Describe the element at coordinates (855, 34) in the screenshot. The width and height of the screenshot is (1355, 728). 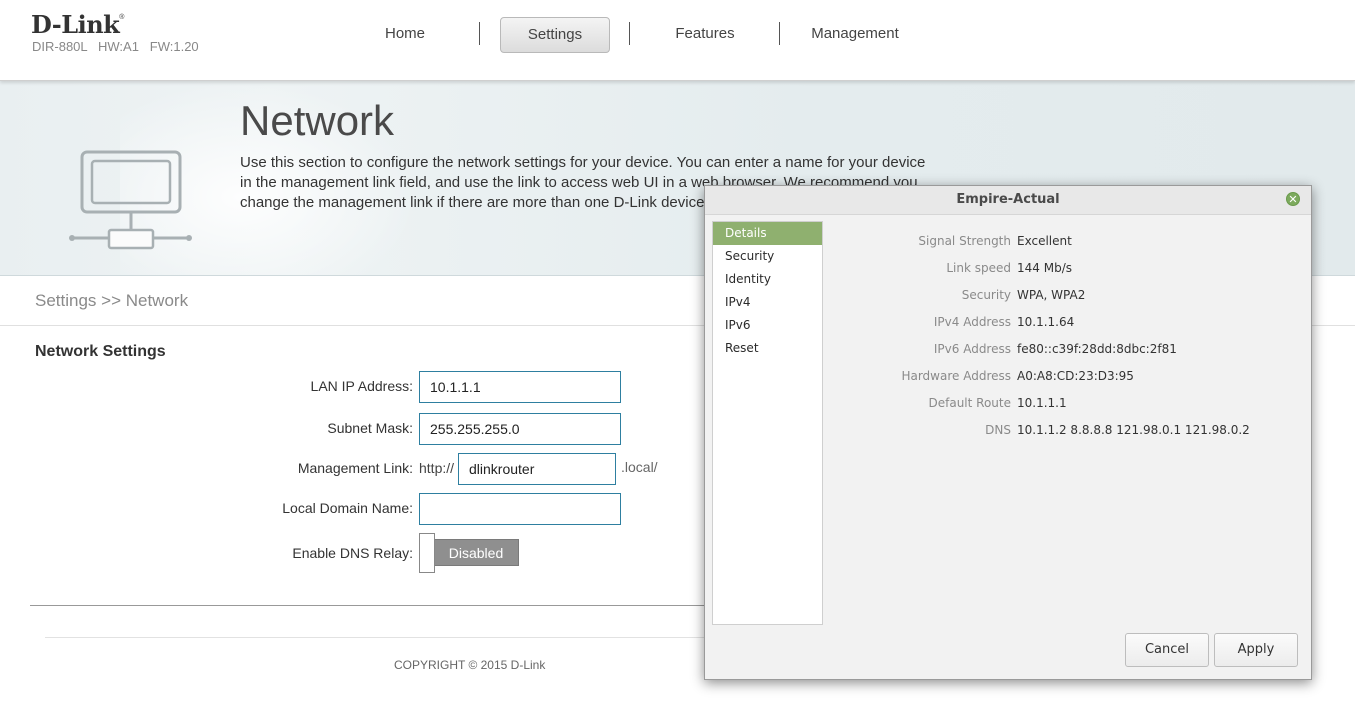
I see `nav-management: Management` at that location.